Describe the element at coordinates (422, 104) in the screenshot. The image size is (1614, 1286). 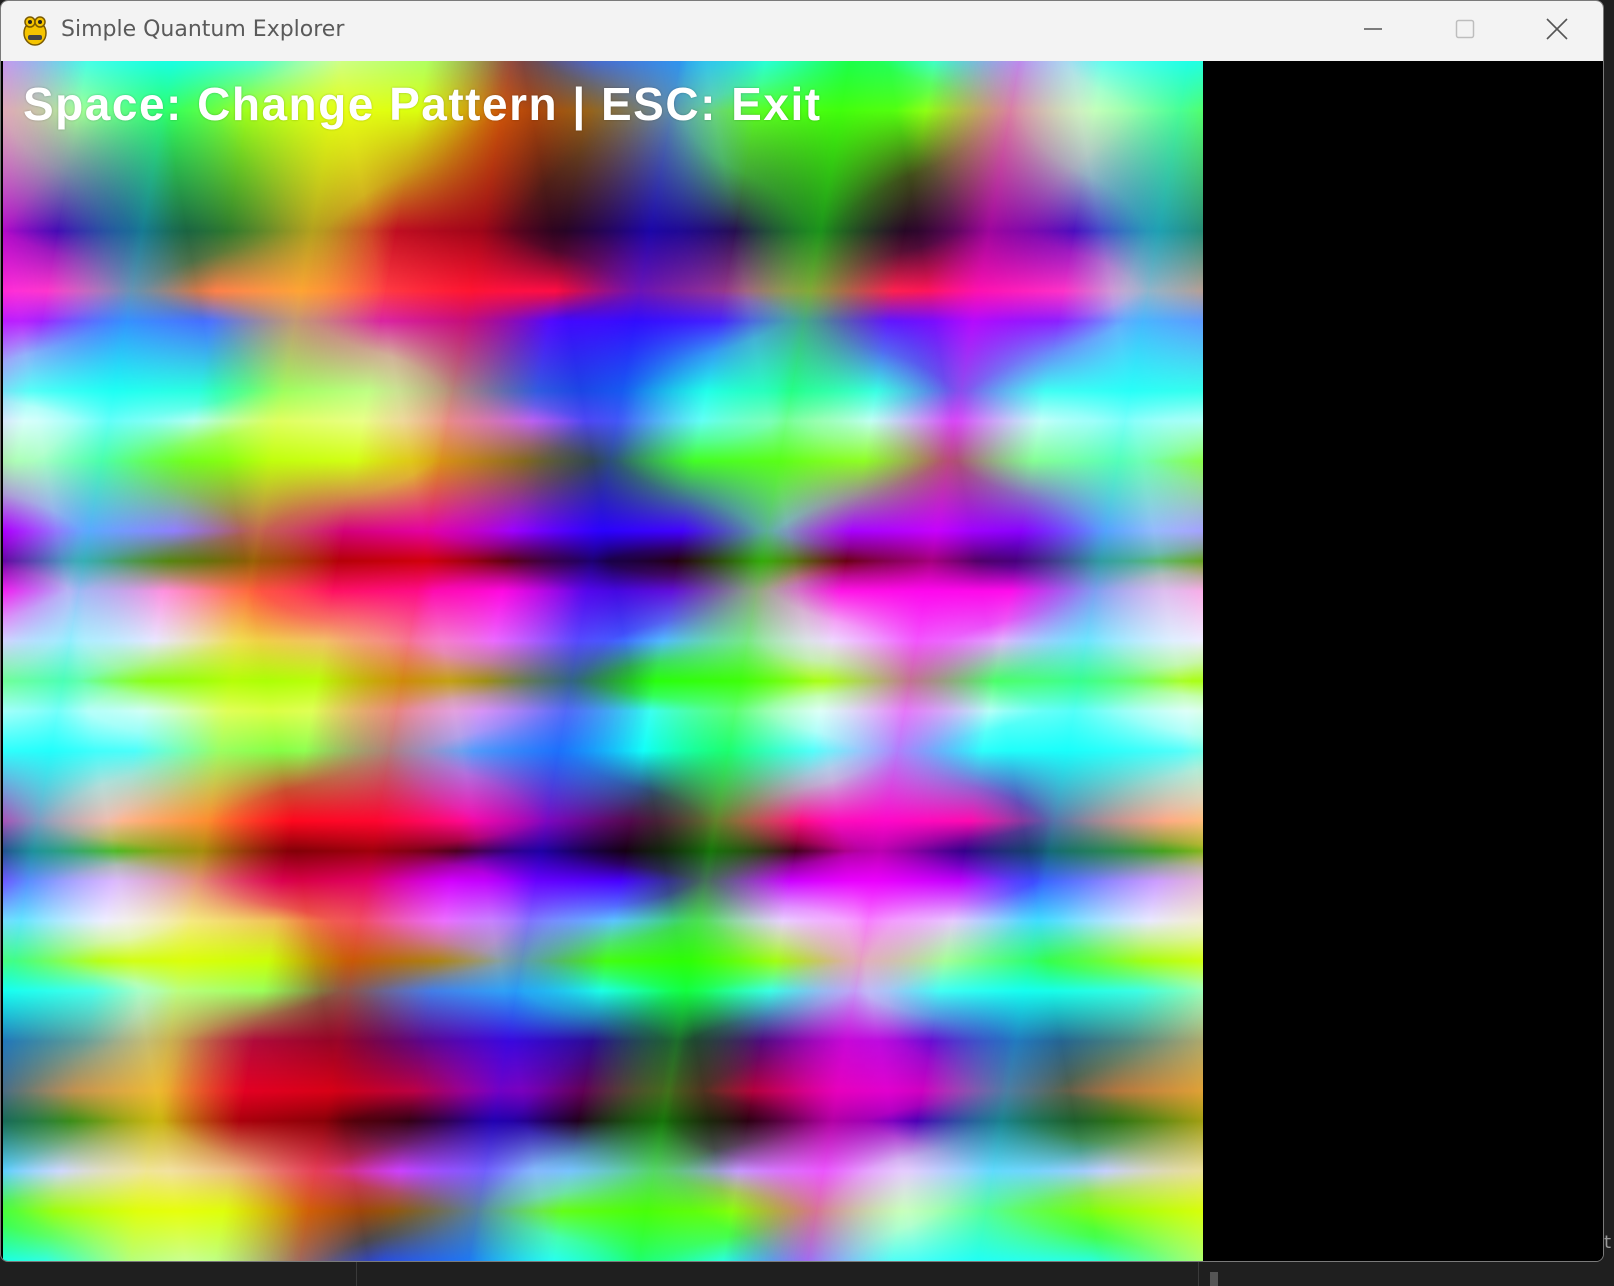
I see `controls-hint: Space: Change Pattern | ESC: Exit` at that location.